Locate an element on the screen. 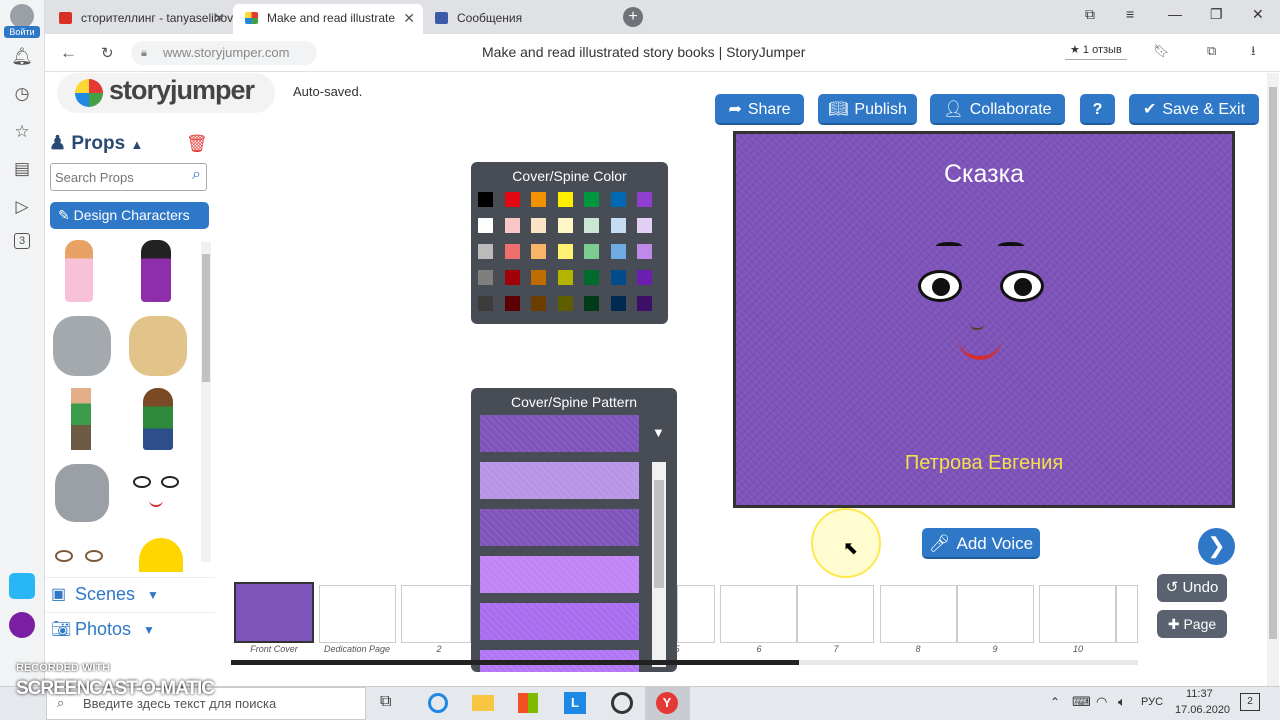 This screenshot has width=1280, height=720. back-arrow-icon: ← is located at coordinates (68, 53).